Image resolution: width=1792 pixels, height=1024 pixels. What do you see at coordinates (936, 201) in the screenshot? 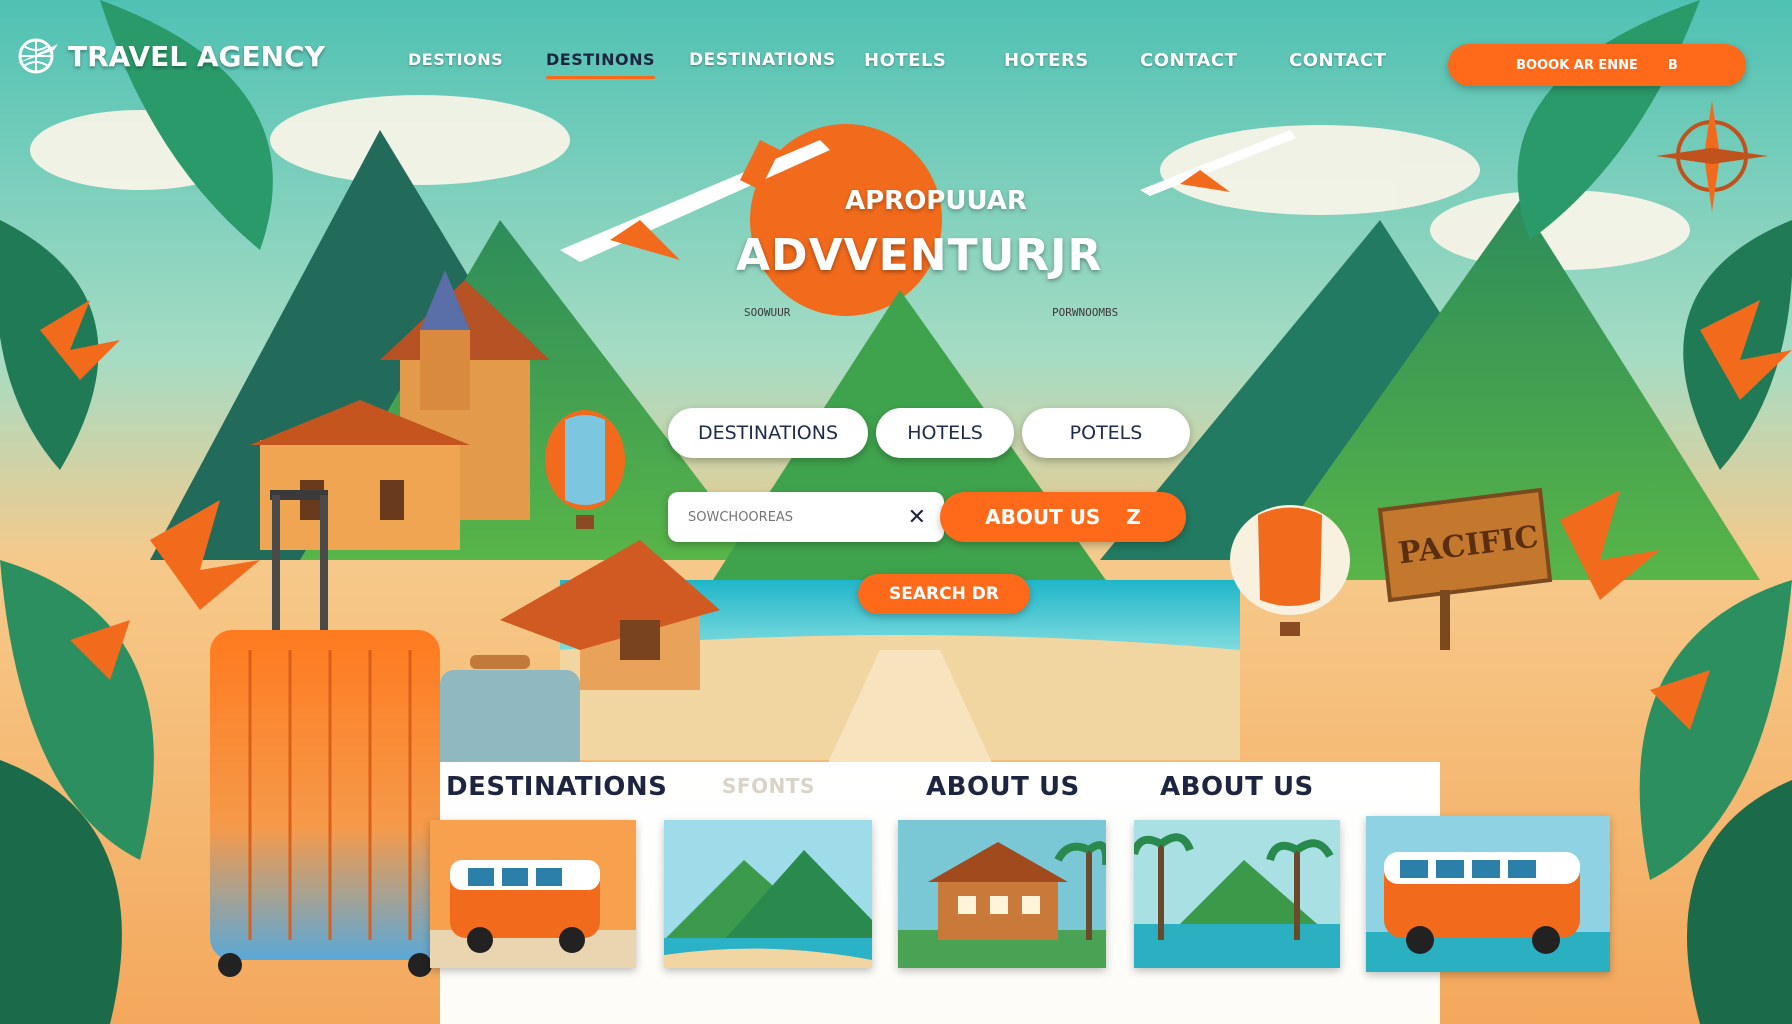
I see `hero-kicker: APROPUUAR` at bounding box center [936, 201].